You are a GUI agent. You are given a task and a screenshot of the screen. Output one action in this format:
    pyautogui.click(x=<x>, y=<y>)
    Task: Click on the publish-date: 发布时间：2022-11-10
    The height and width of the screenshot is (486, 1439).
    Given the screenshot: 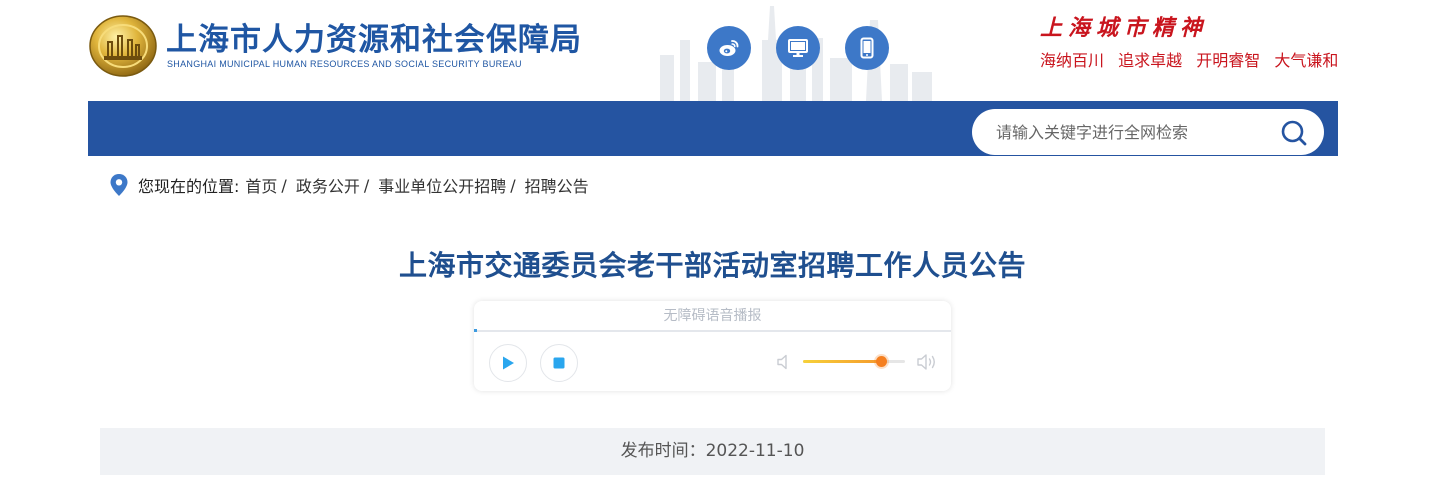 What is the action you would take?
    pyautogui.click(x=712, y=451)
    